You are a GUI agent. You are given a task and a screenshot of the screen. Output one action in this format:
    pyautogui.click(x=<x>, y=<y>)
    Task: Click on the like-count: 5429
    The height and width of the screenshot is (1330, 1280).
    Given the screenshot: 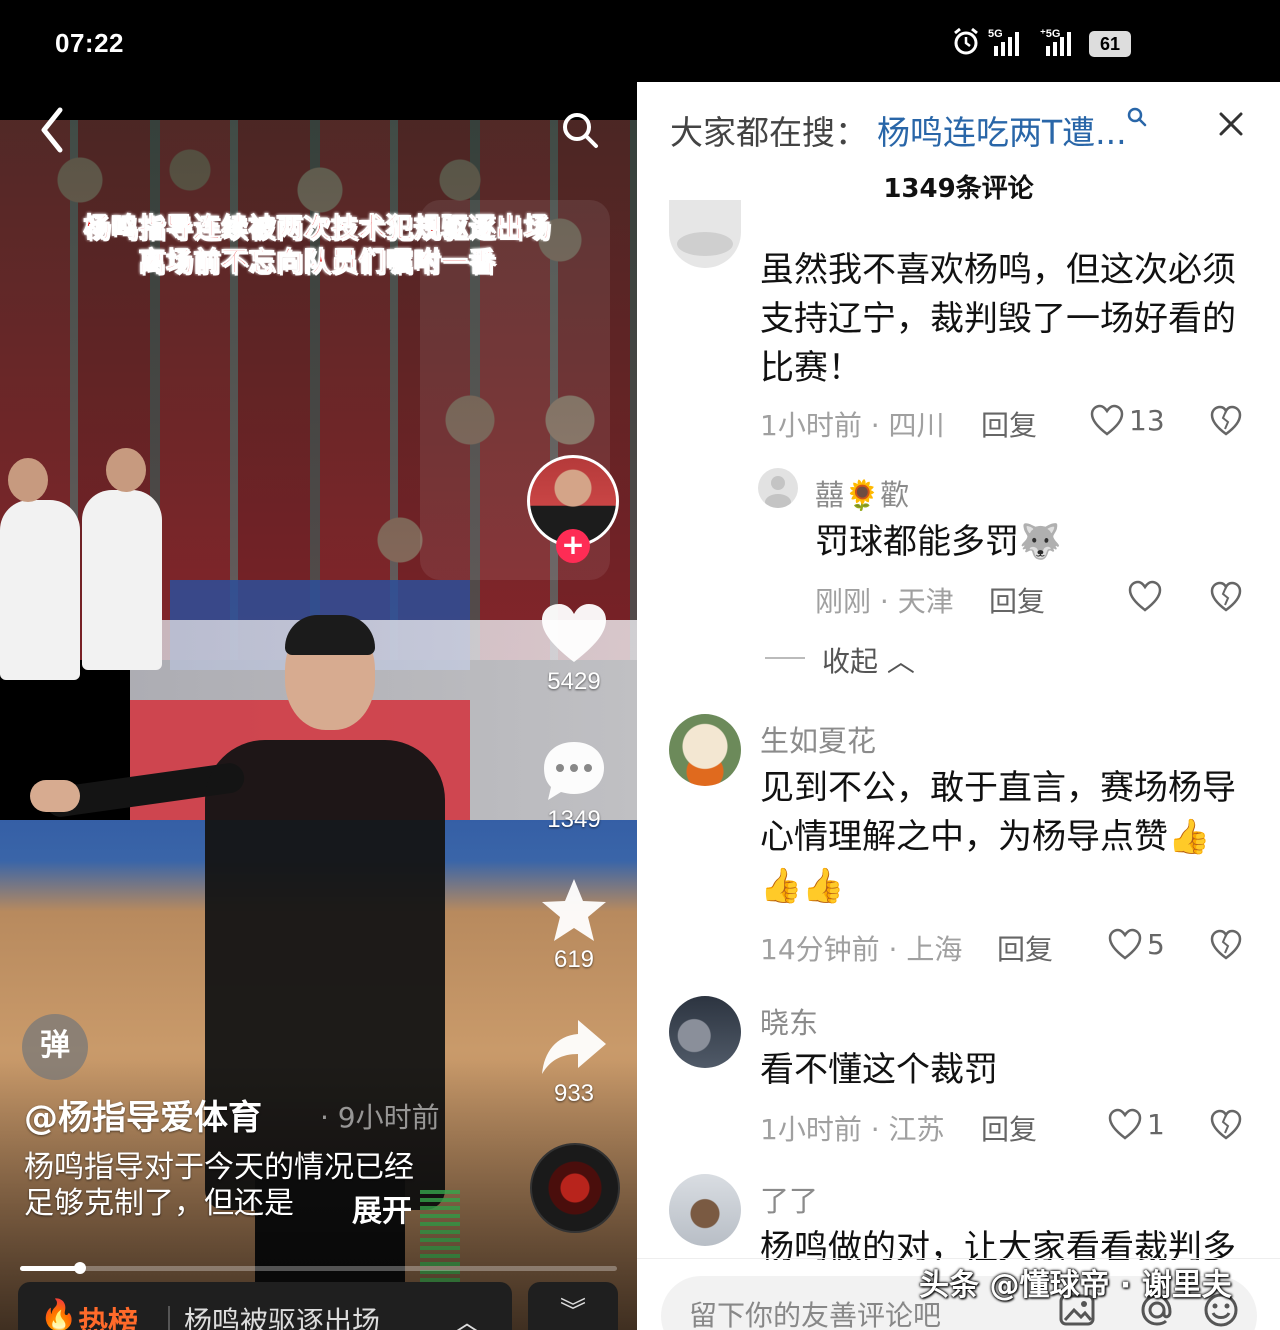 What is the action you would take?
    pyautogui.click(x=574, y=681)
    